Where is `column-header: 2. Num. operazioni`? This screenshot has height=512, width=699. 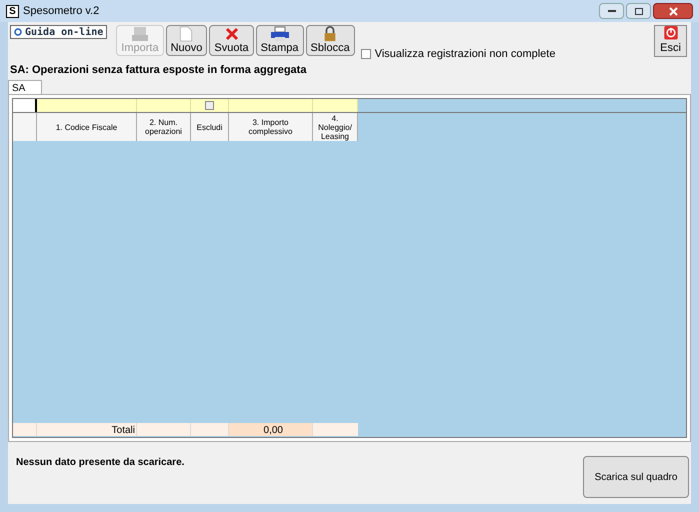 column-header: 2. Num. operazioni is located at coordinates (164, 127).